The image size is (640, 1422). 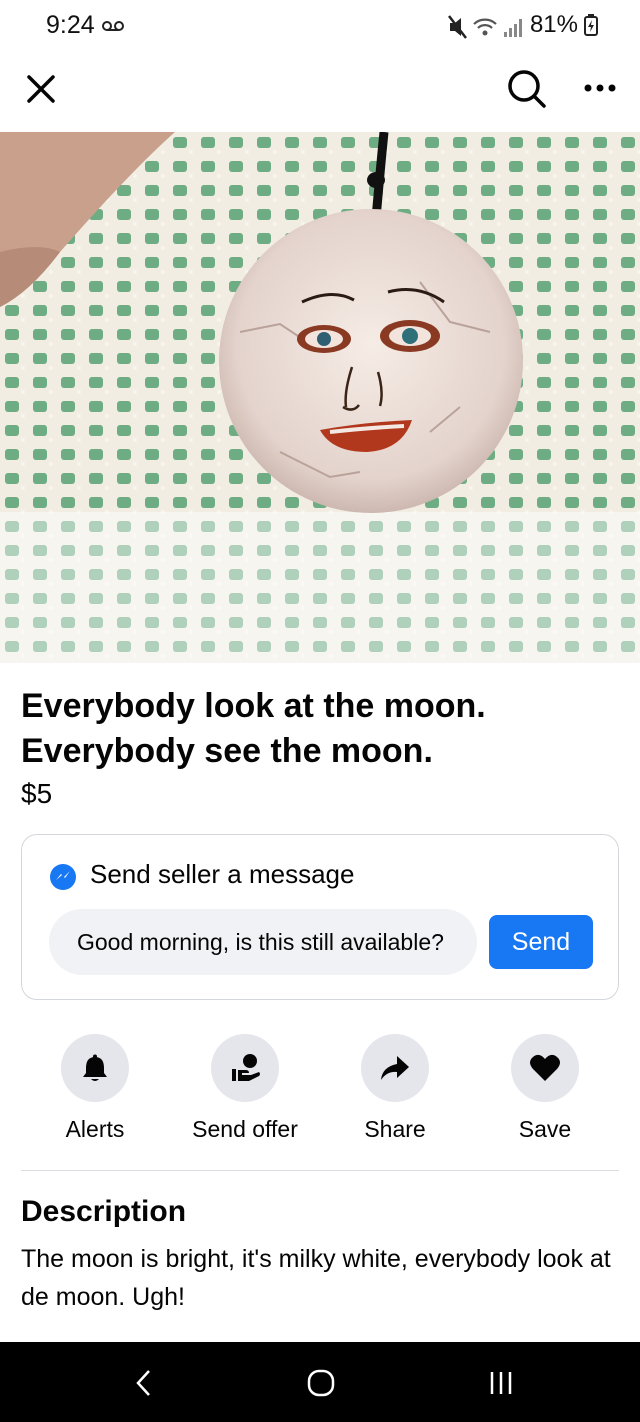 I want to click on recents-icon, so click(x=501, y=1383).